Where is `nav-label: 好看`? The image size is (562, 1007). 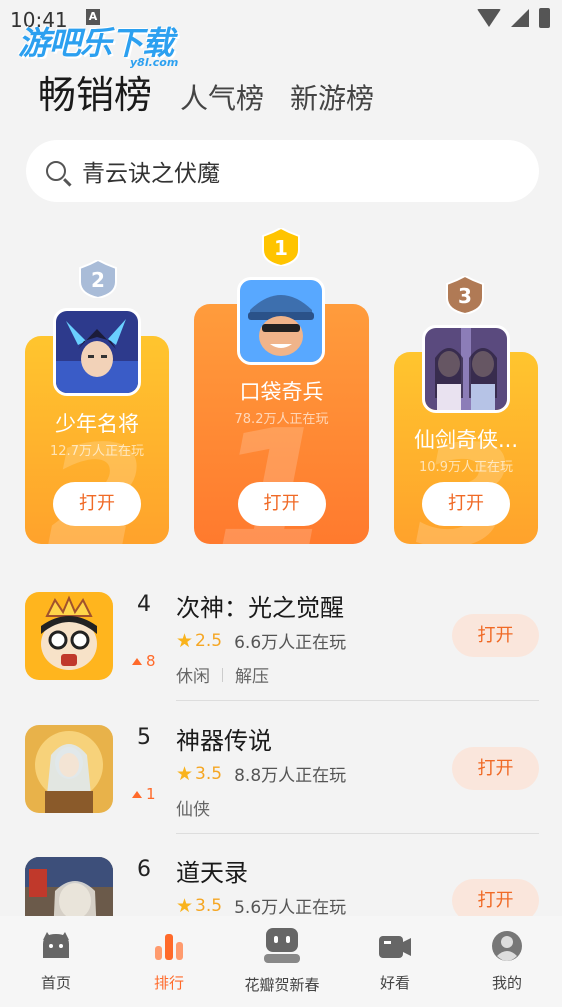 nav-label: 好看 is located at coordinates (394, 983).